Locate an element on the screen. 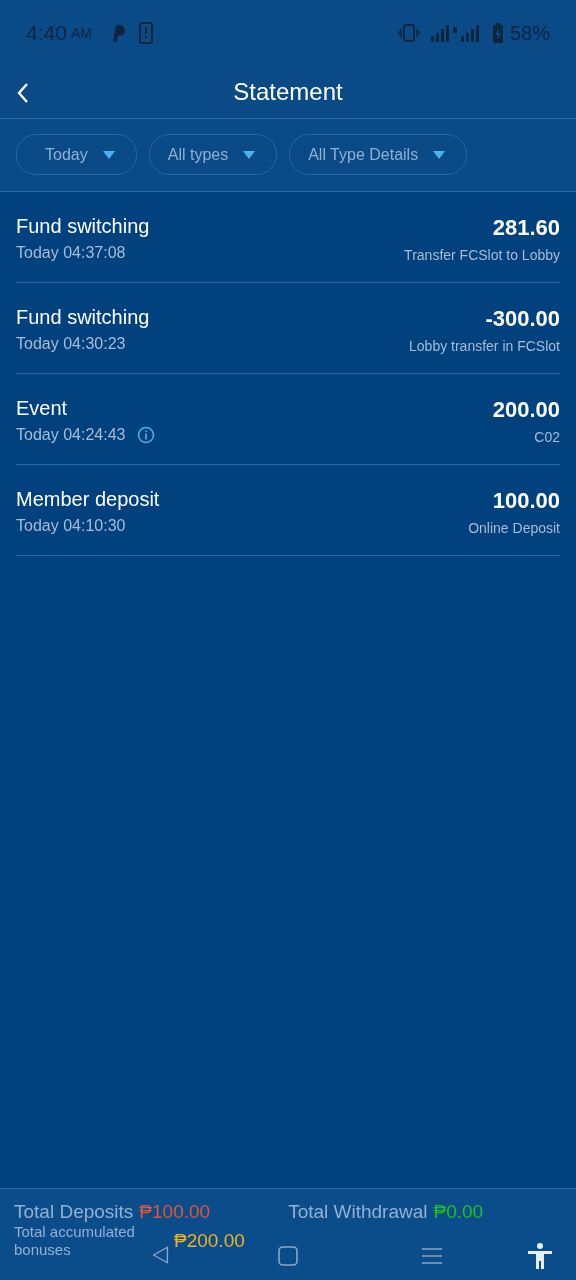 This screenshot has width=576, height=1280. transaction-detail: C02 is located at coordinates (547, 437).